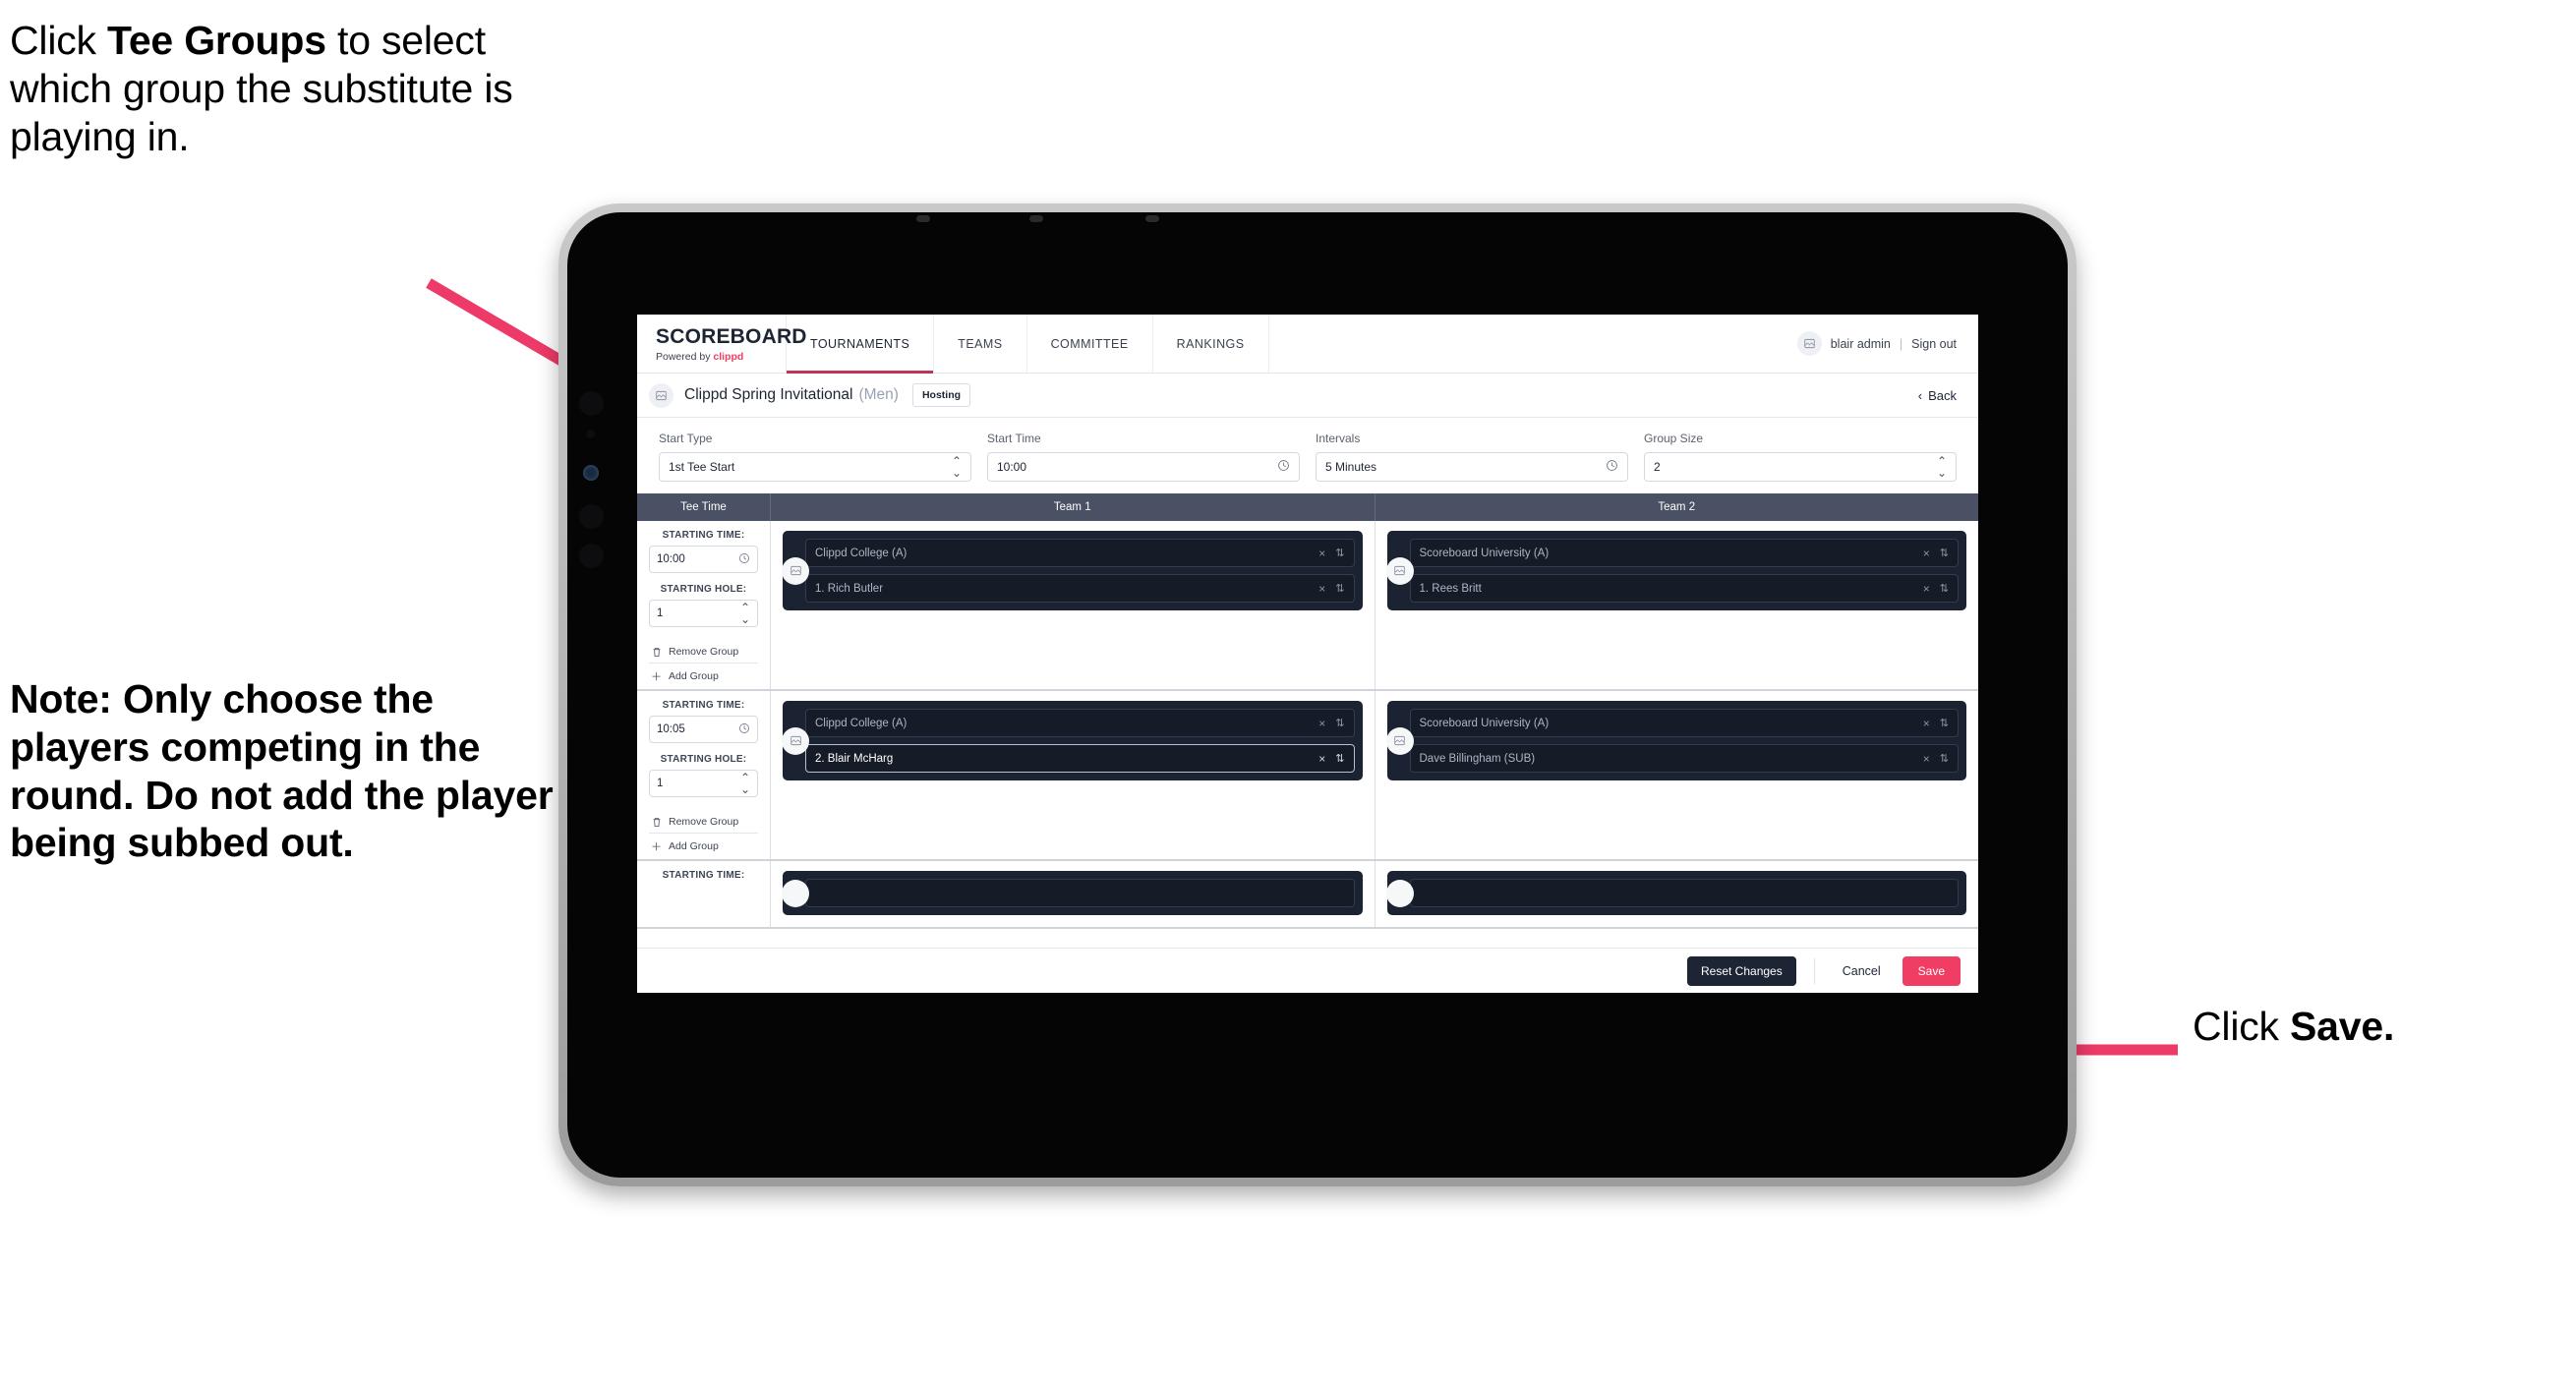 This screenshot has width=2576, height=1385. I want to click on brand-tagline-clippd: clippd, so click(728, 357).